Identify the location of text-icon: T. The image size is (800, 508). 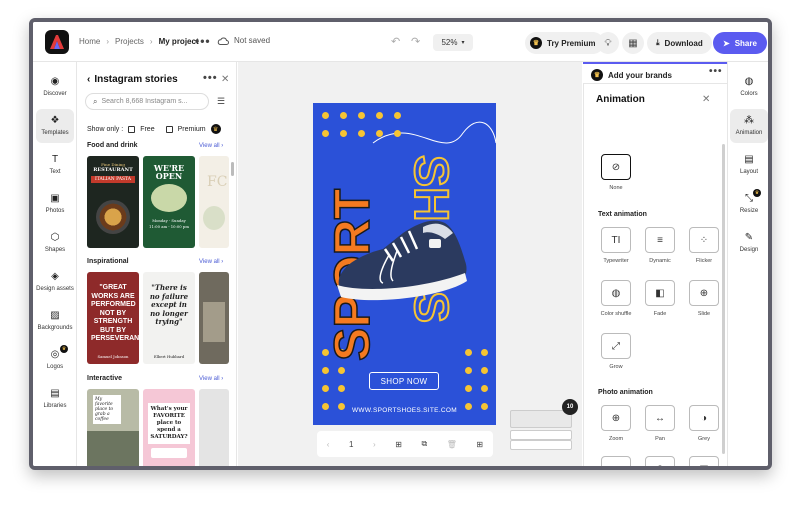
(55, 159).